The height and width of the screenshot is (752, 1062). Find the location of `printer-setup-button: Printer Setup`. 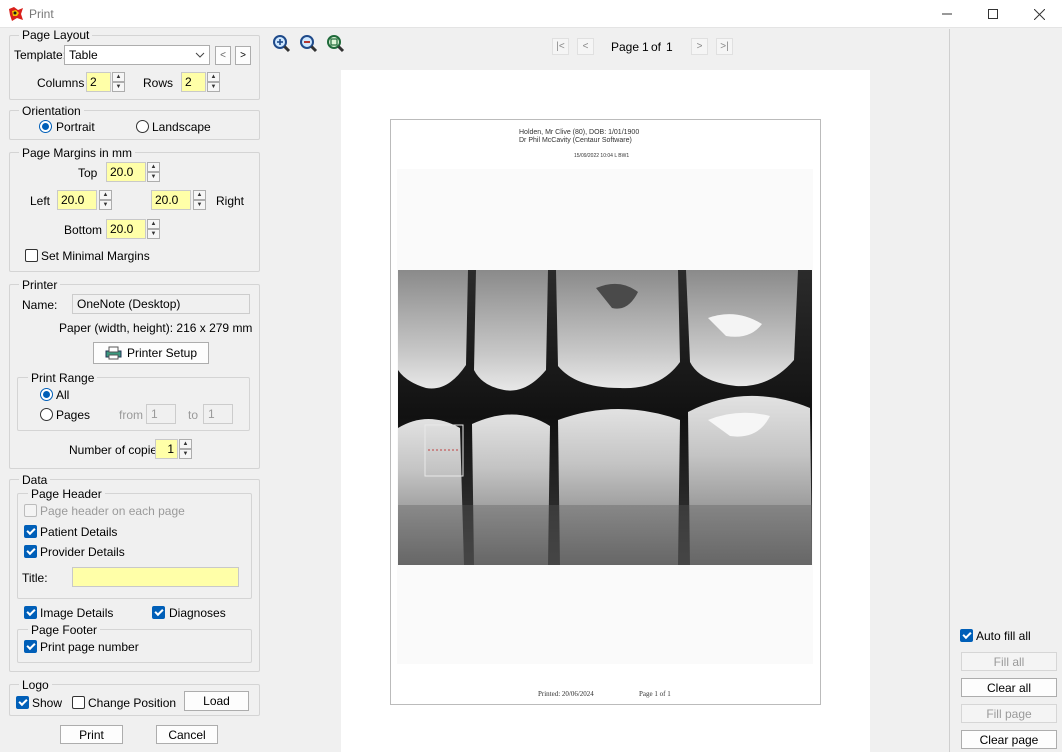

printer-setup-button: Printer Setup is located at coordinates (151, 353).